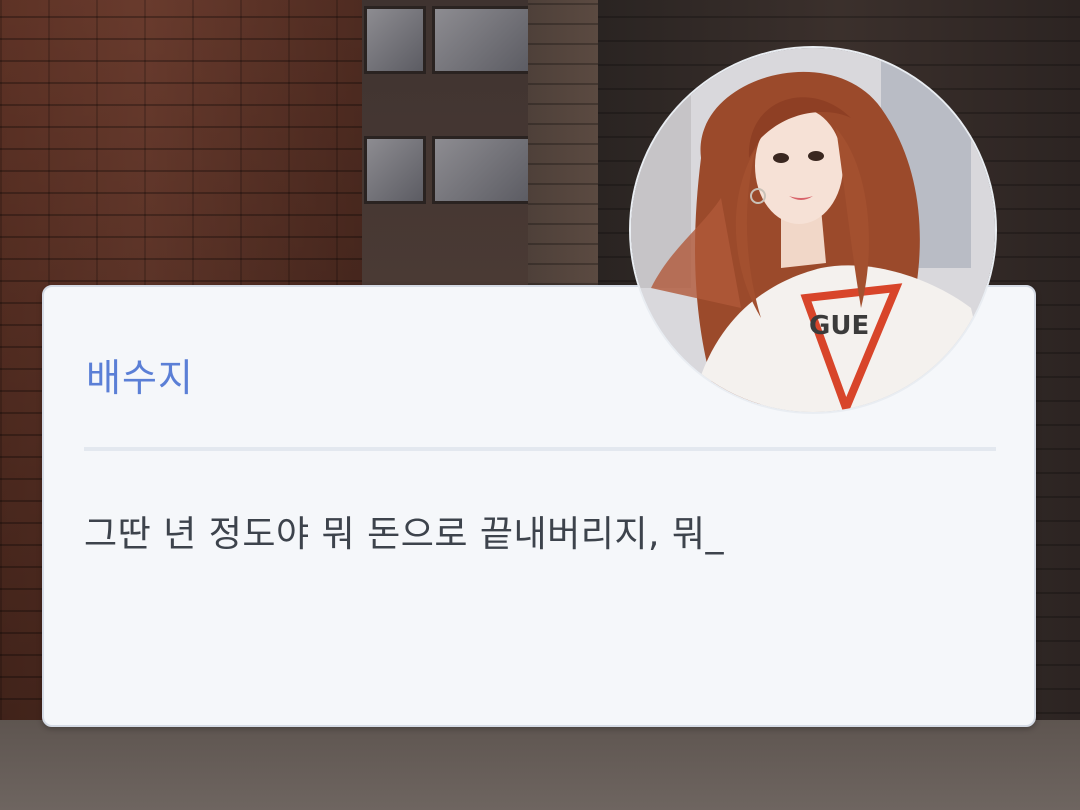 The image size is (1080, 810). I want to click on background-alley-ground, so click(540, 765).